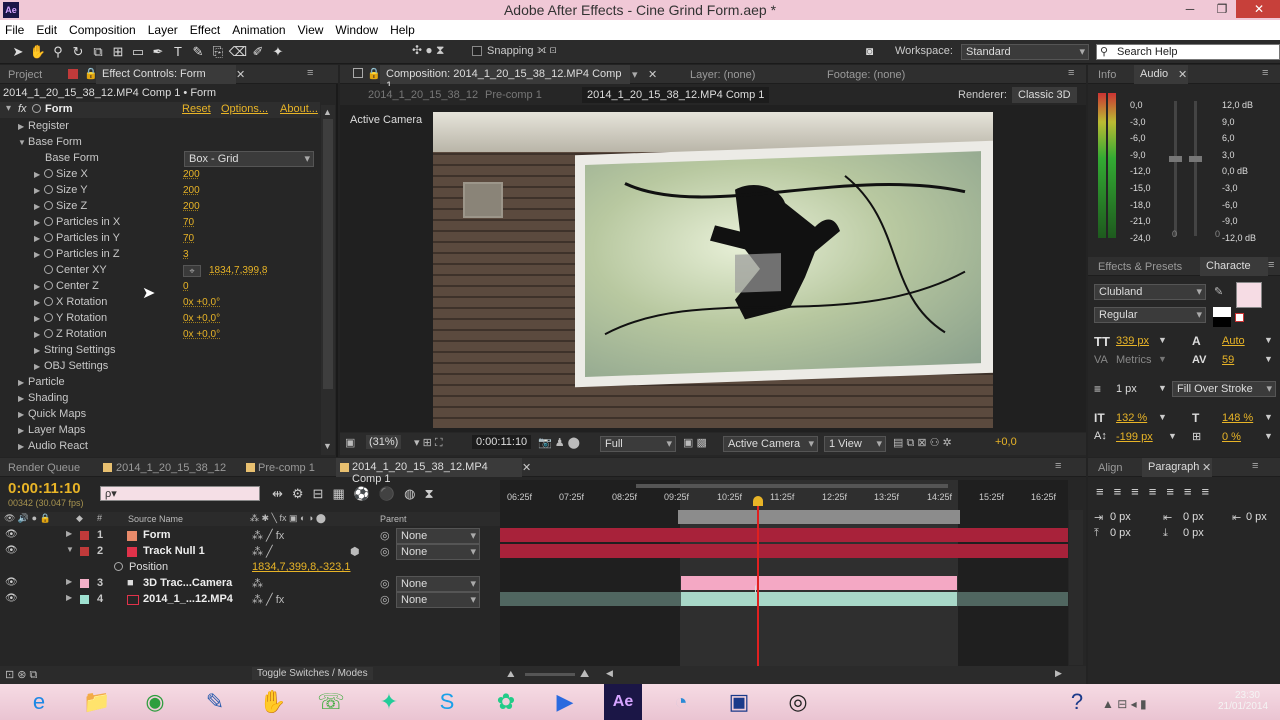 This screenshot has height=720, width=1280. Describe the element at coordinates (1249, 295) in the screenshot. I see `fill-color-swatch` at that location.